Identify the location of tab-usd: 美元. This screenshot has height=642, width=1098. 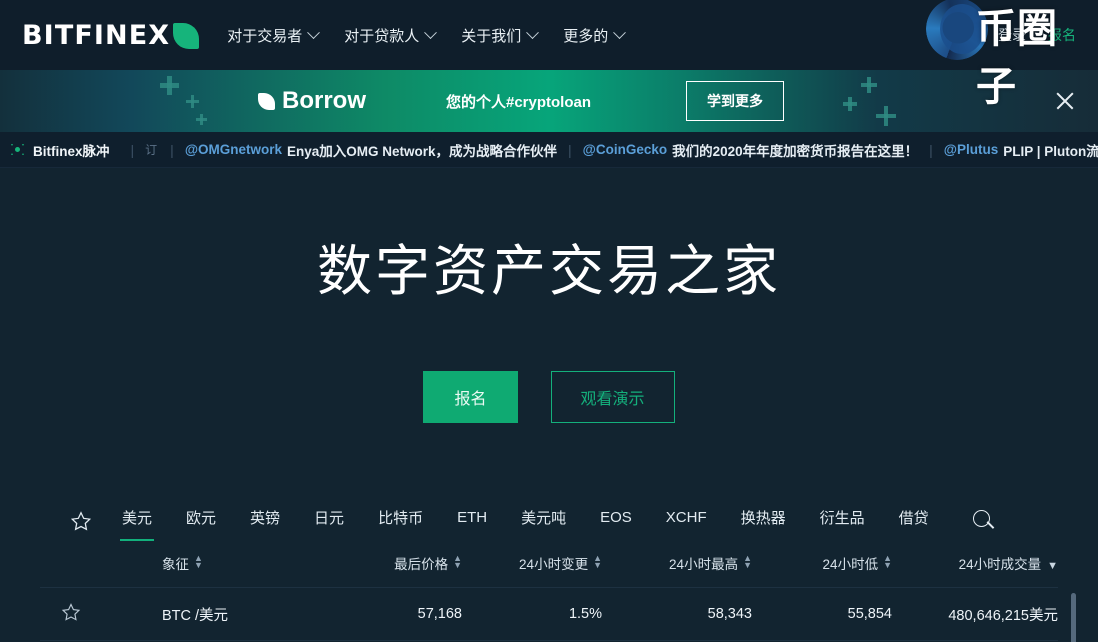
(137, 521).